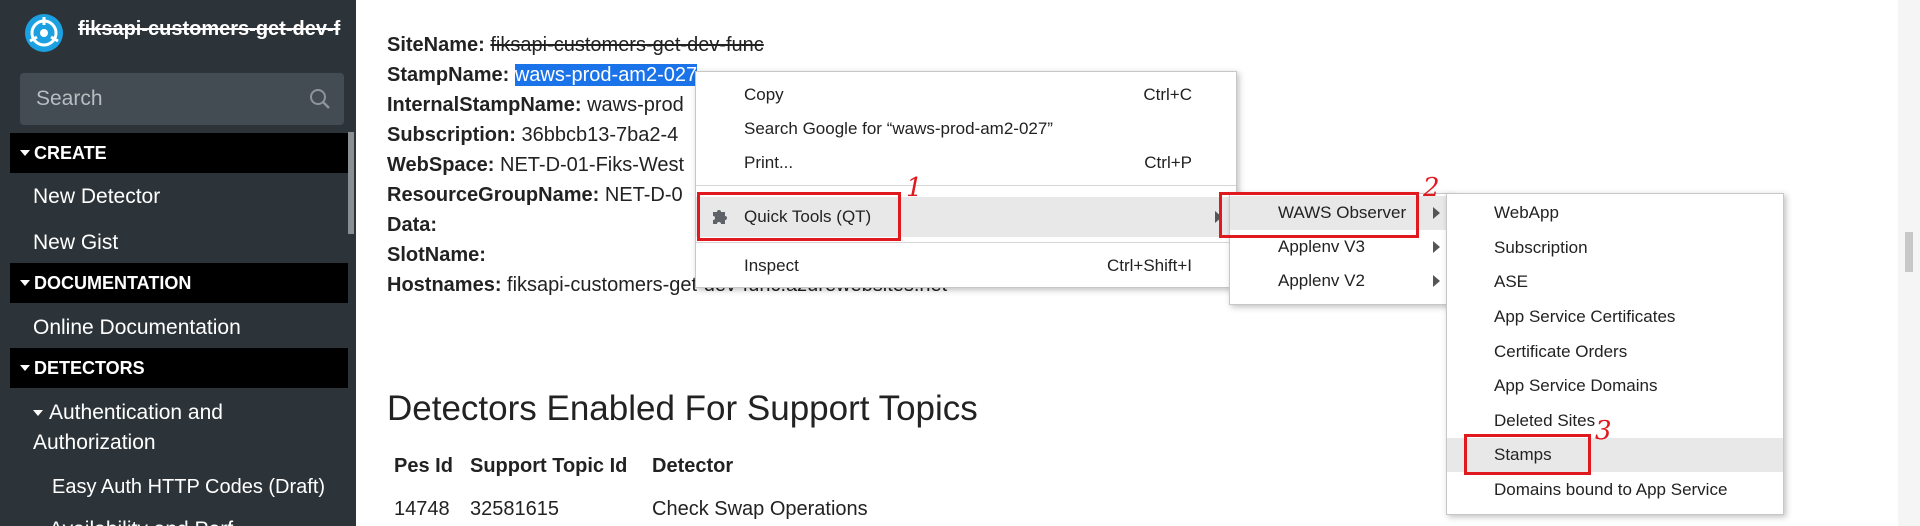  I want to click on slot-name-label: SlotName:, so click(436, 255).